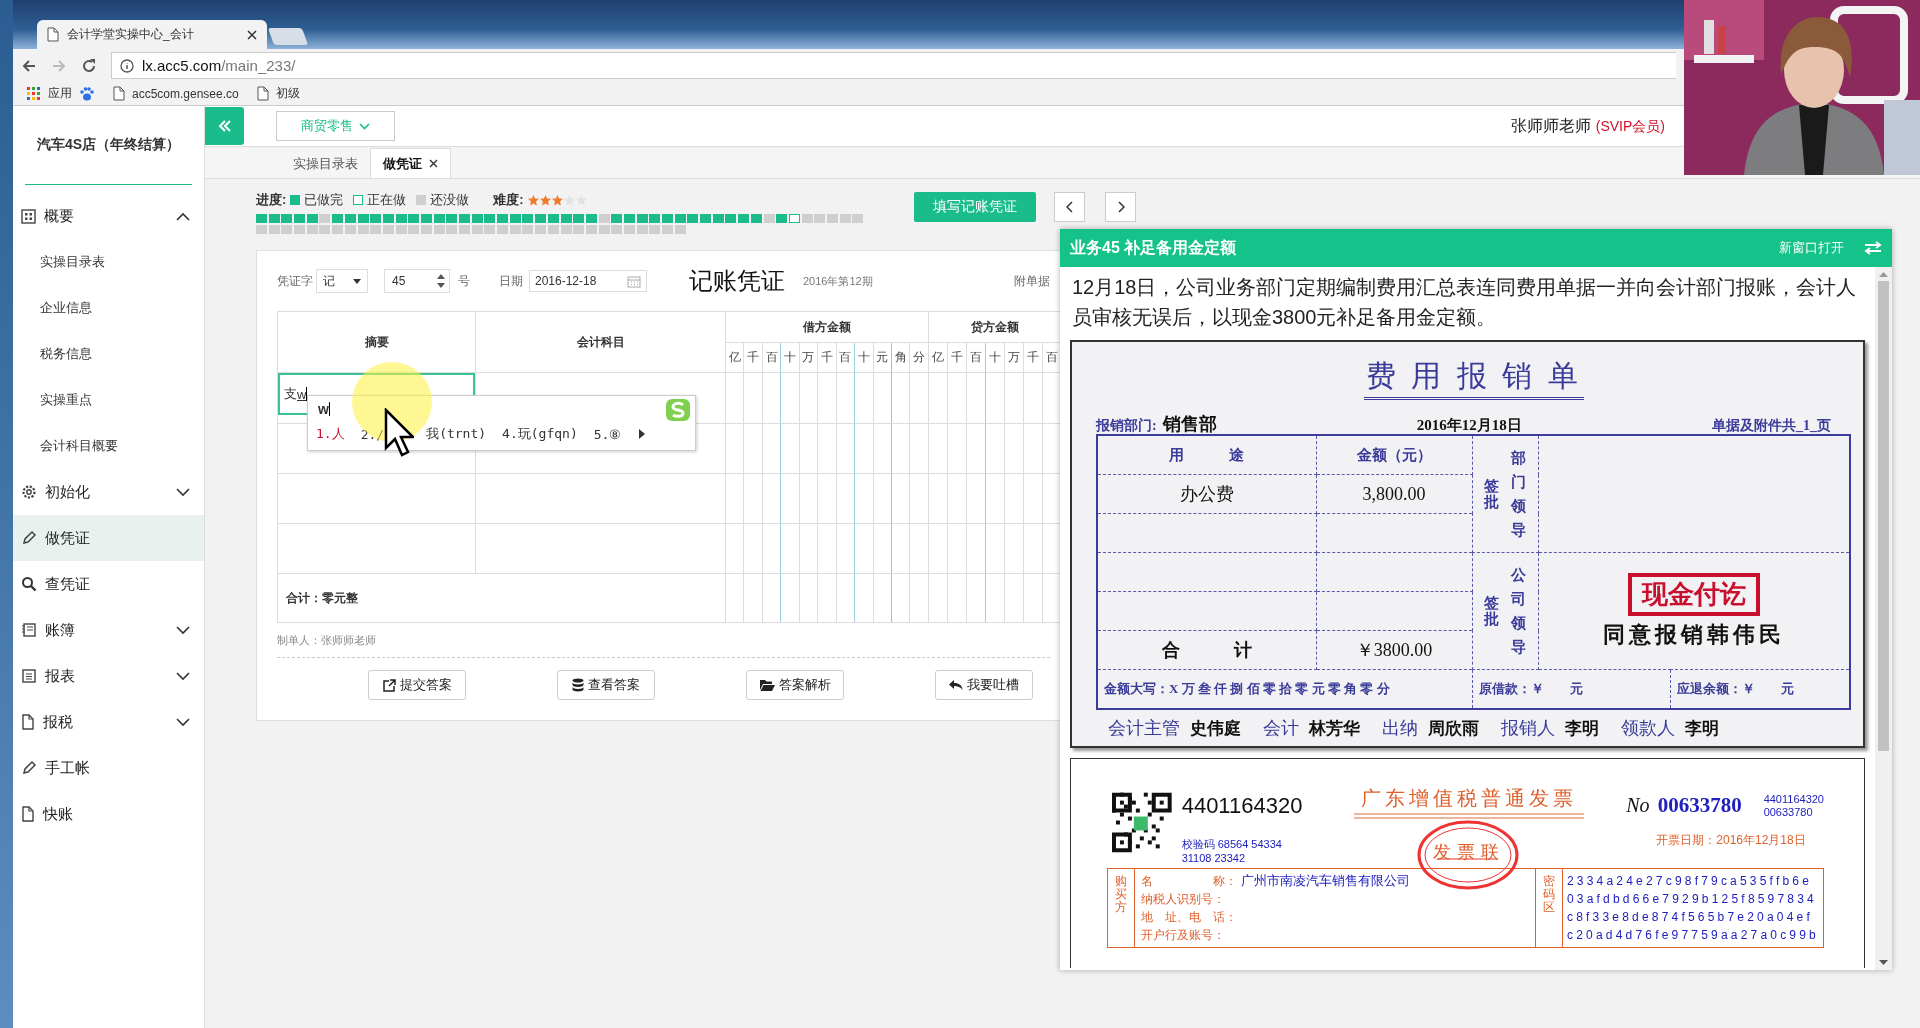 The image size is (1920, 1028). I want to click on invoice-number: 00633780, so click(1699, 805).